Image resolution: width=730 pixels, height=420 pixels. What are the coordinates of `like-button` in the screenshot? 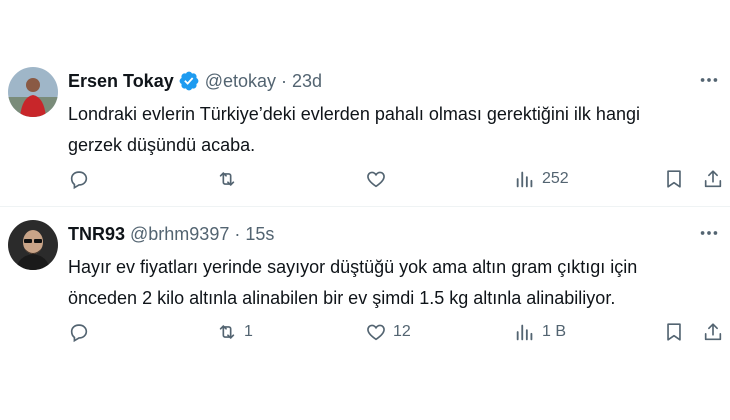 It's located at (379, 179).